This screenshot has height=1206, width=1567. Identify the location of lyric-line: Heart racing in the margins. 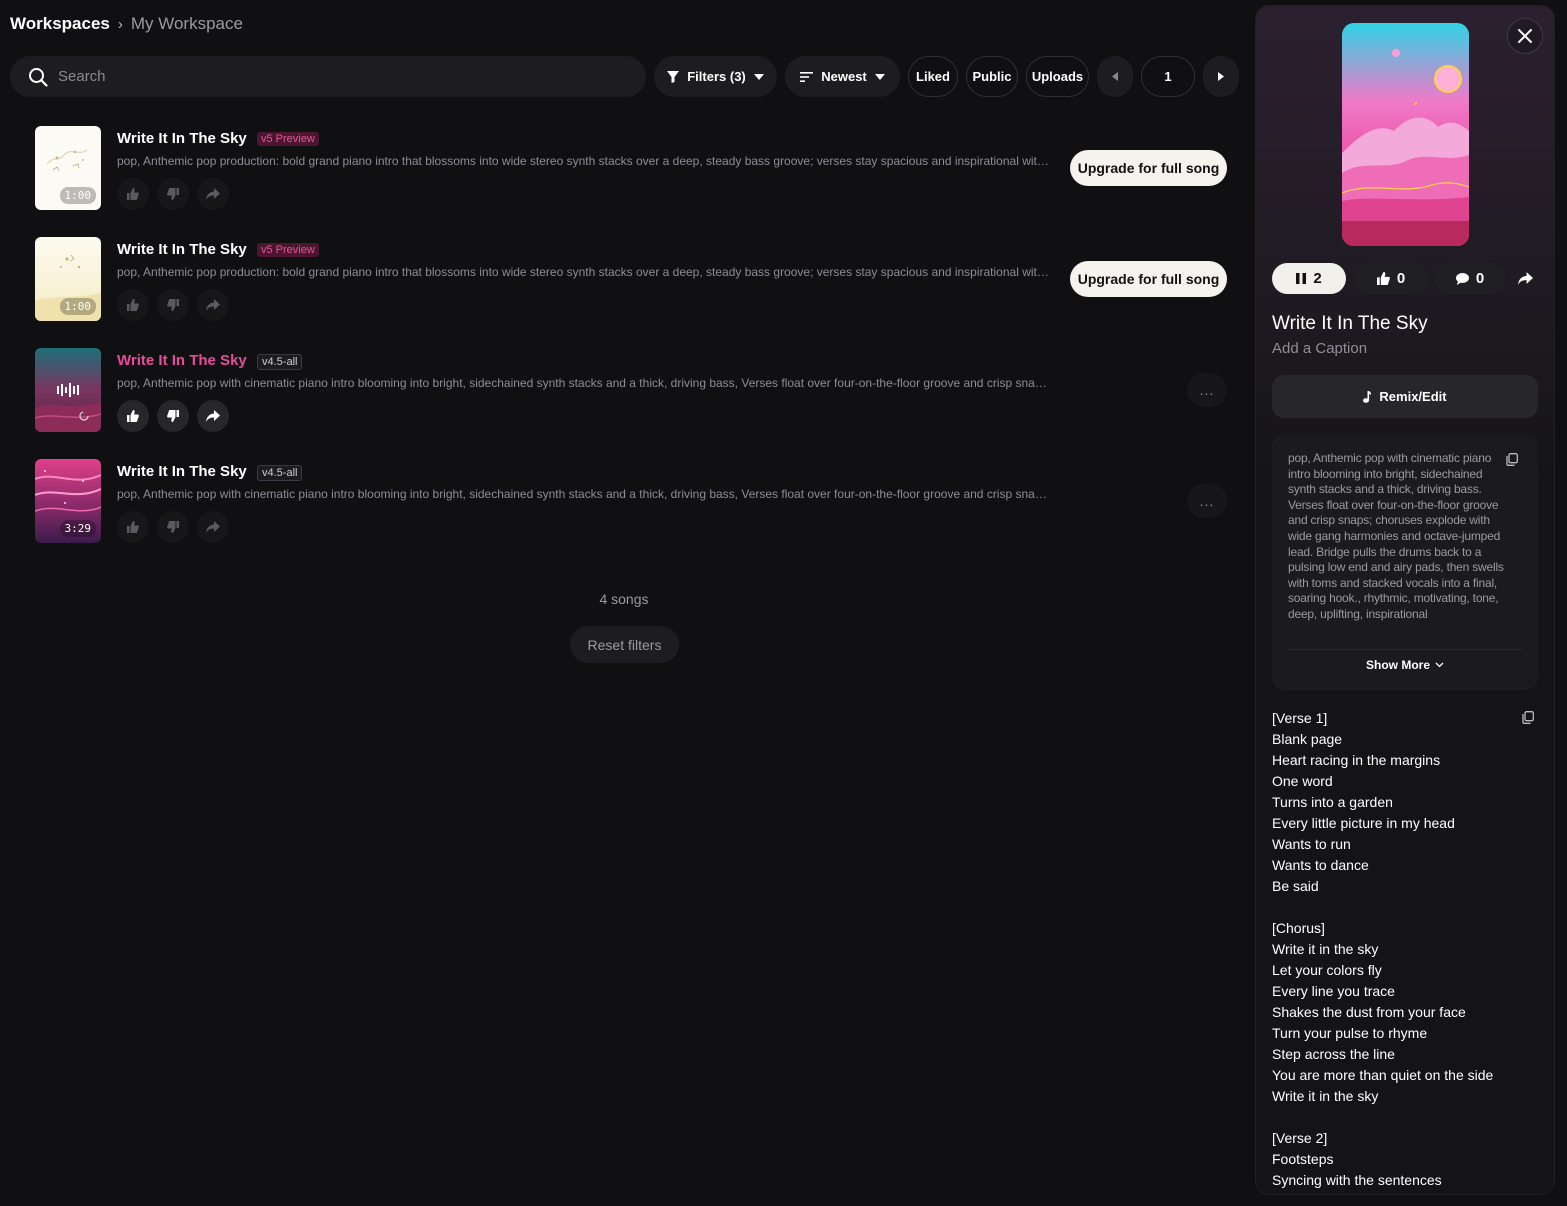
(1356, 760).